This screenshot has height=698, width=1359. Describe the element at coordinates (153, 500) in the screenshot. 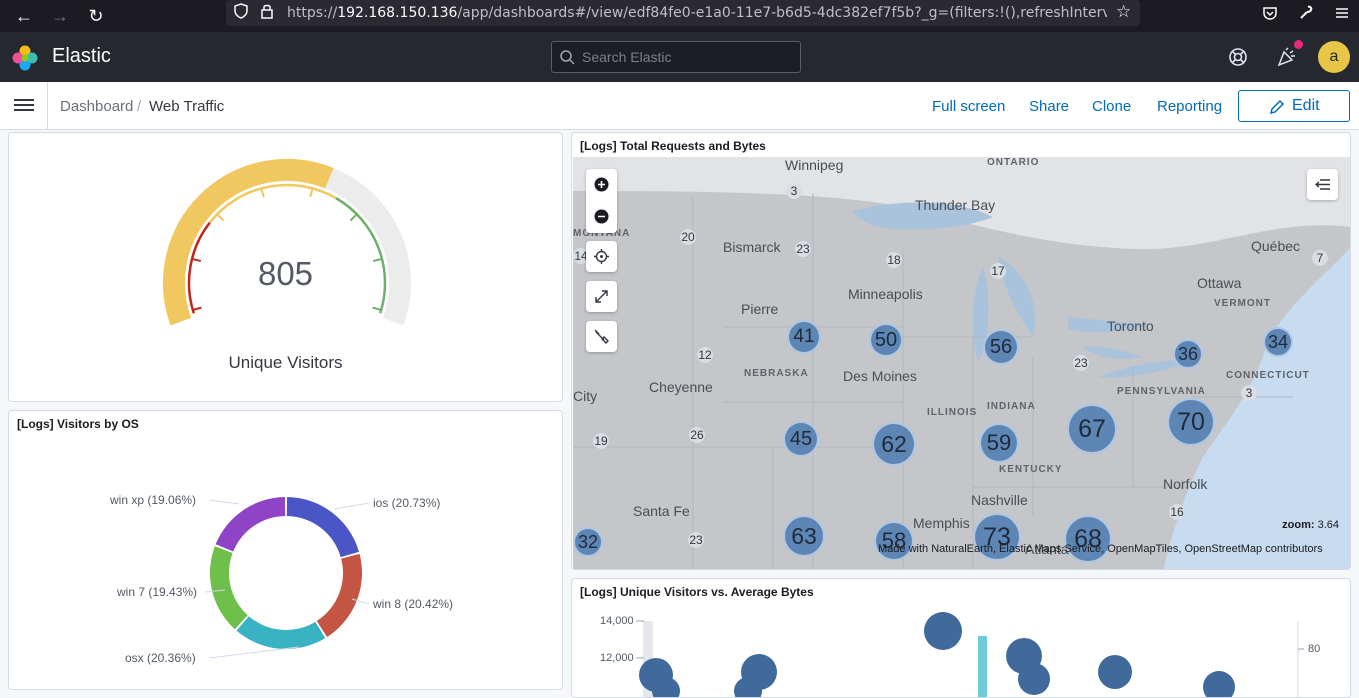

I see `slice-label-winxp: win xp (19.06%)` at that location.